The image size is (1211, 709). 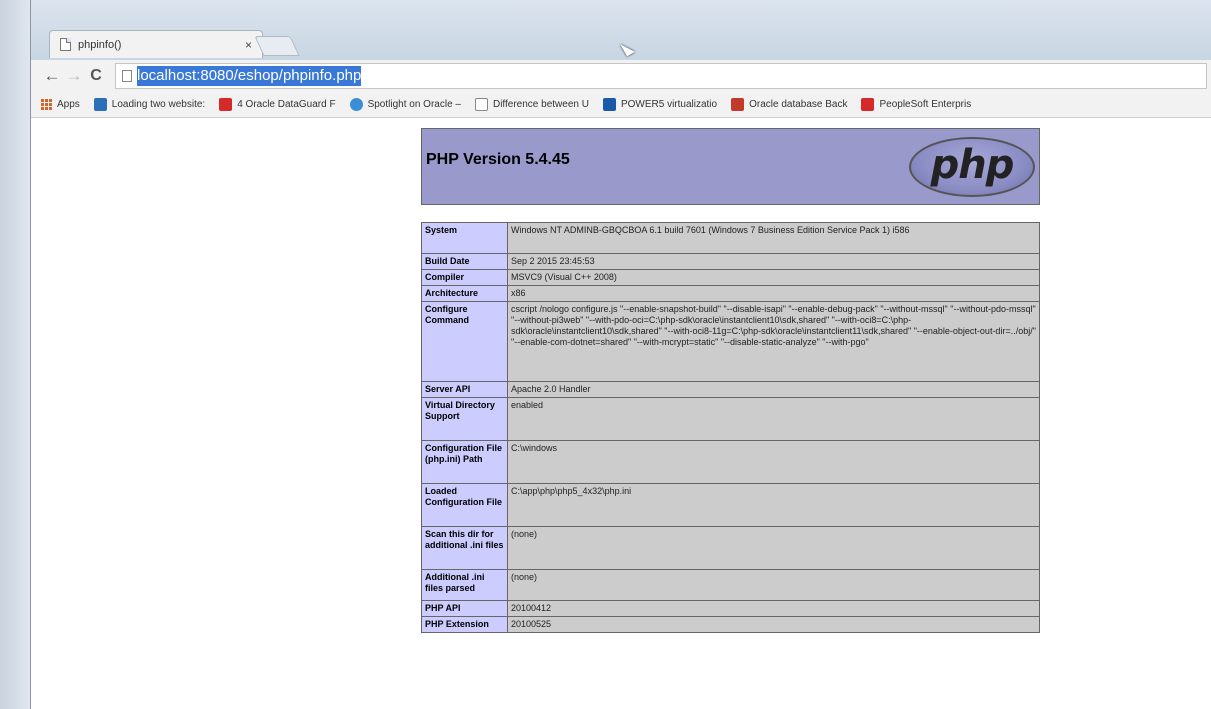 I want to click on table-row: PHP Extension 20100525, so click(x=730, y=624).